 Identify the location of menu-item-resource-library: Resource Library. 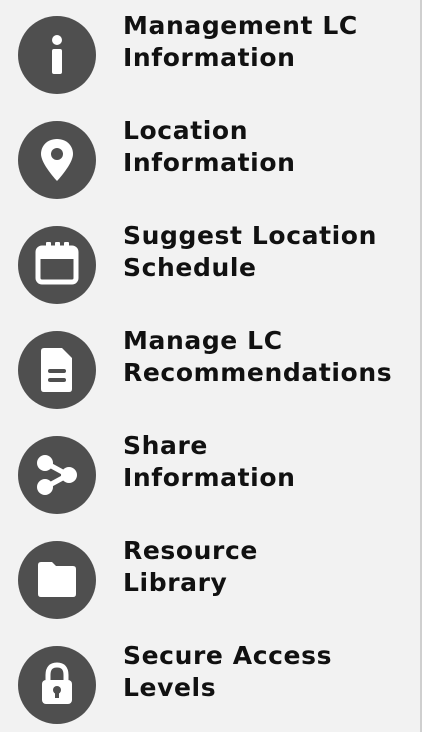
(218, 581).